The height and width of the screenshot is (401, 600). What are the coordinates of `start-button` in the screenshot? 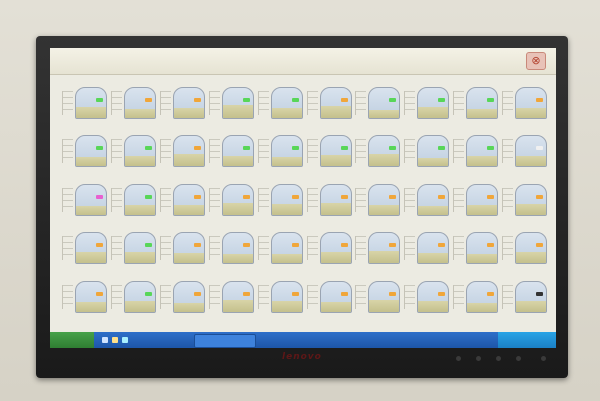 It's located at (72, 340).